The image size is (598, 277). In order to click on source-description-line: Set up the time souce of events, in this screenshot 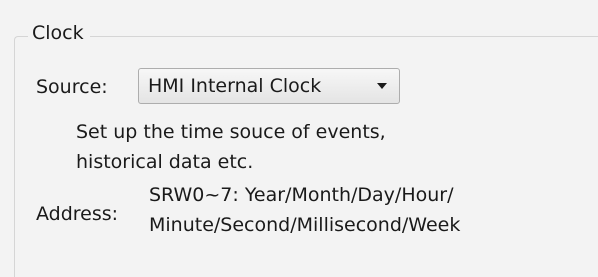, I will do `click(231, 132)`.